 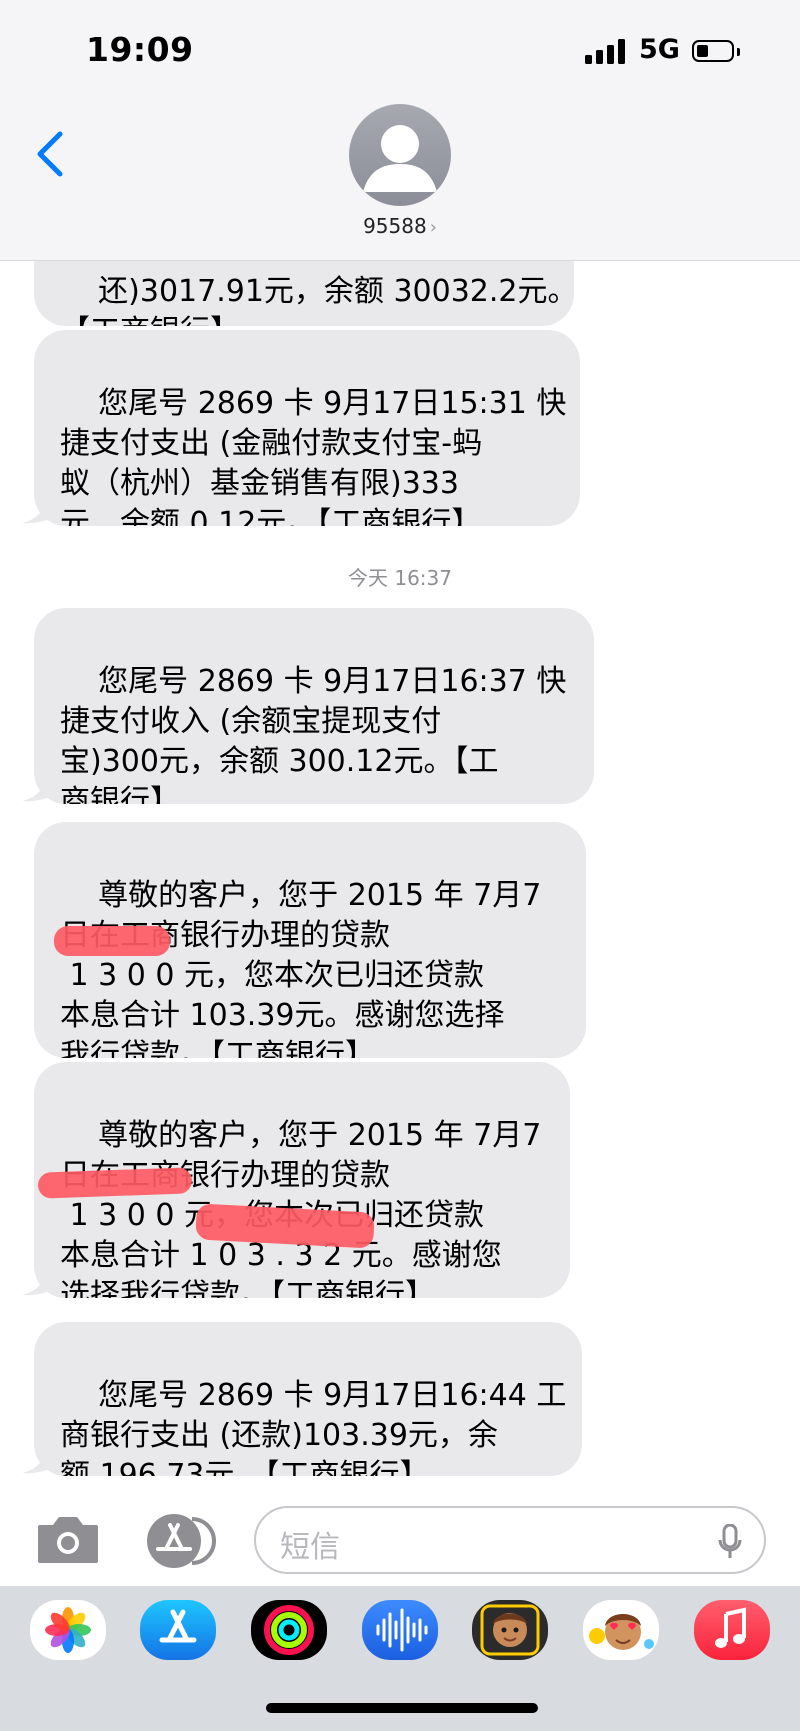 I want to click on photos-app-icon, so click(x=68, y=1630).